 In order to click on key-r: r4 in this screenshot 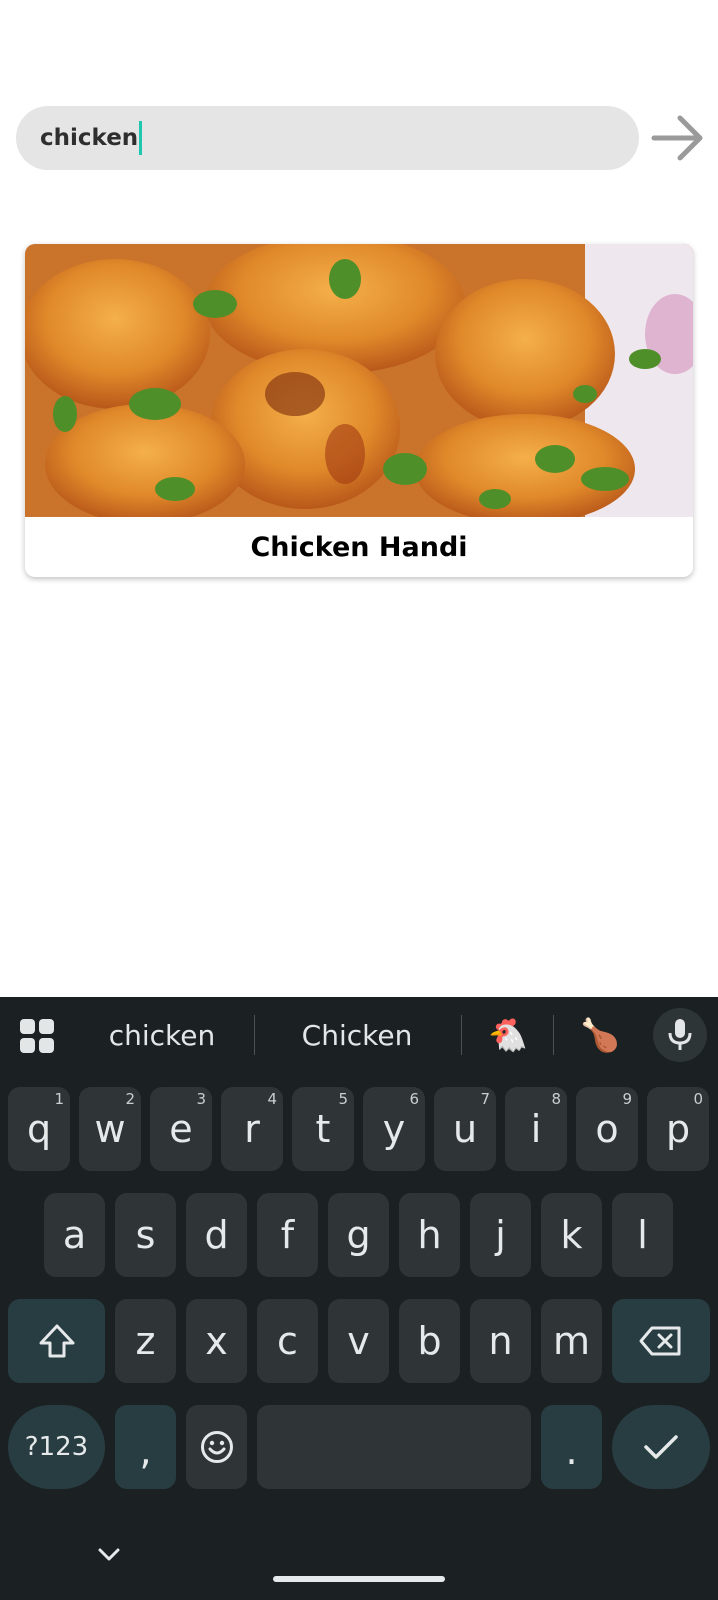, I will do `click(252, 1129)`.